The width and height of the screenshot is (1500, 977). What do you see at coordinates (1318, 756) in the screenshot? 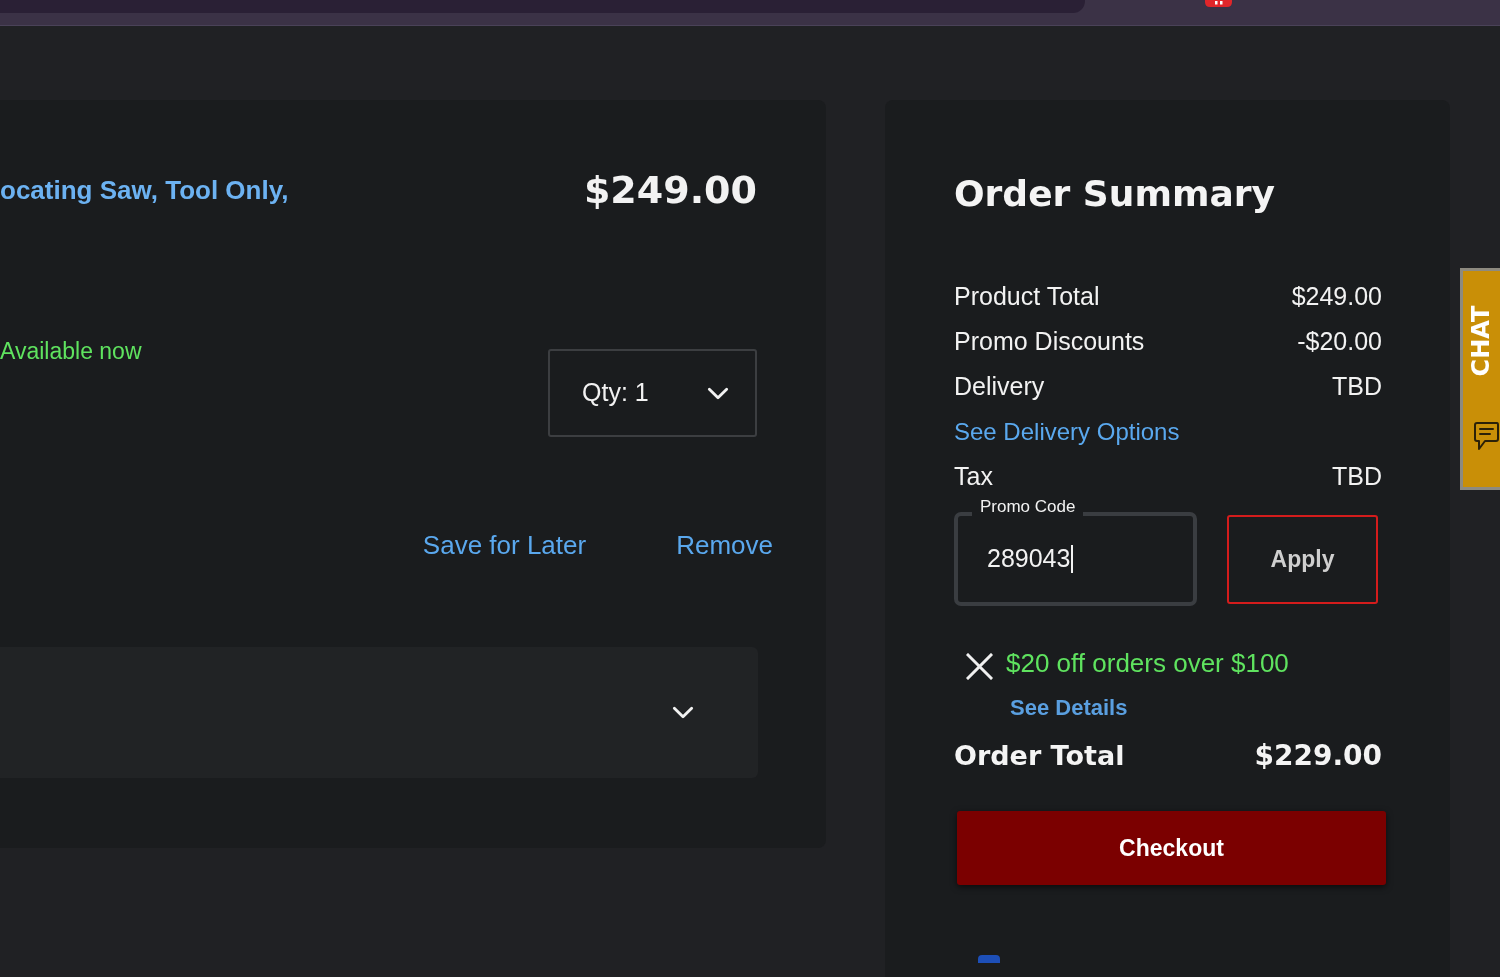
I see `order-total-value: $229.00` at bounding box center [1318, 756].